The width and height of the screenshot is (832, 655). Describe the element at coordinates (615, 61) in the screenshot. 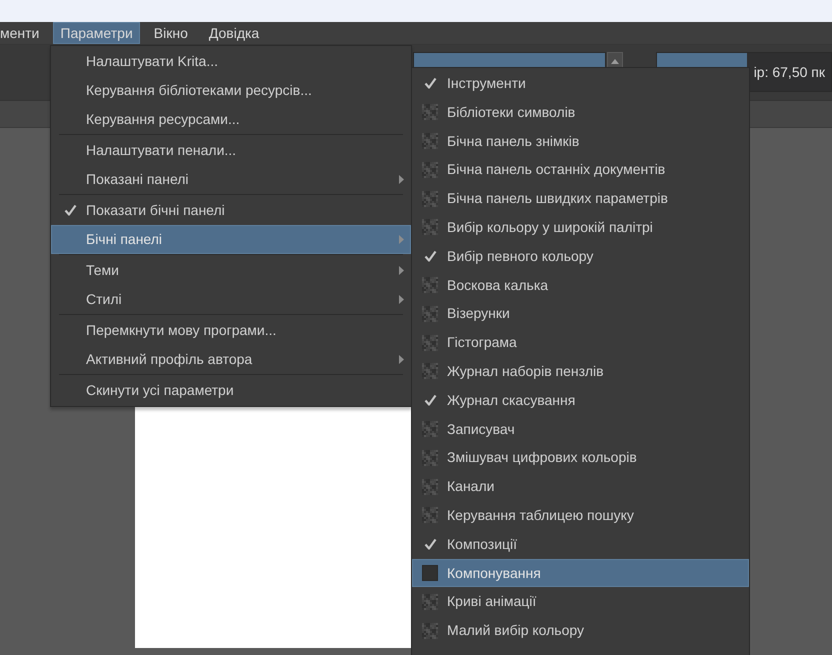

I see `caret-up-icon` at that location.